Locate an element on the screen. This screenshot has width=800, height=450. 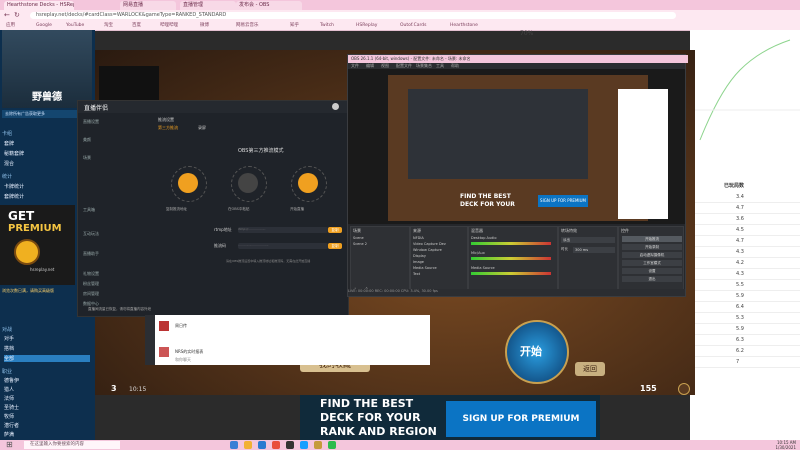
chat-window: 周日传 NRS的实时报表 和你聊天 is located at coordinates (287, 340).